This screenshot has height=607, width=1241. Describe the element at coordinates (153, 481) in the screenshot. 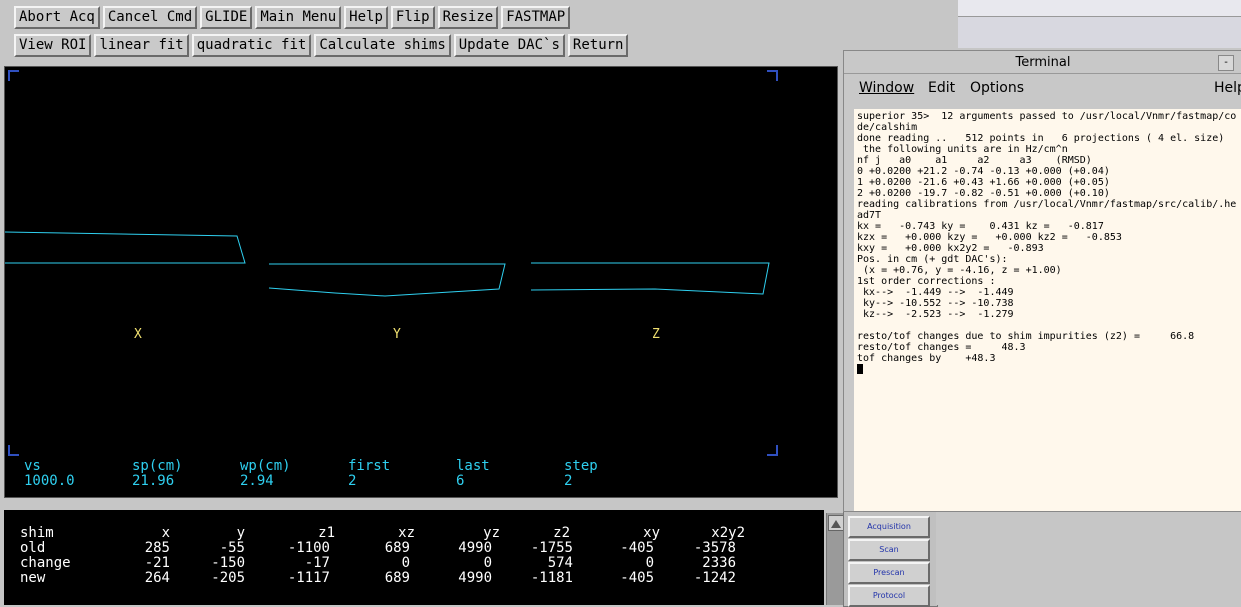

I see `param-value-sp: 21.96` at that location.